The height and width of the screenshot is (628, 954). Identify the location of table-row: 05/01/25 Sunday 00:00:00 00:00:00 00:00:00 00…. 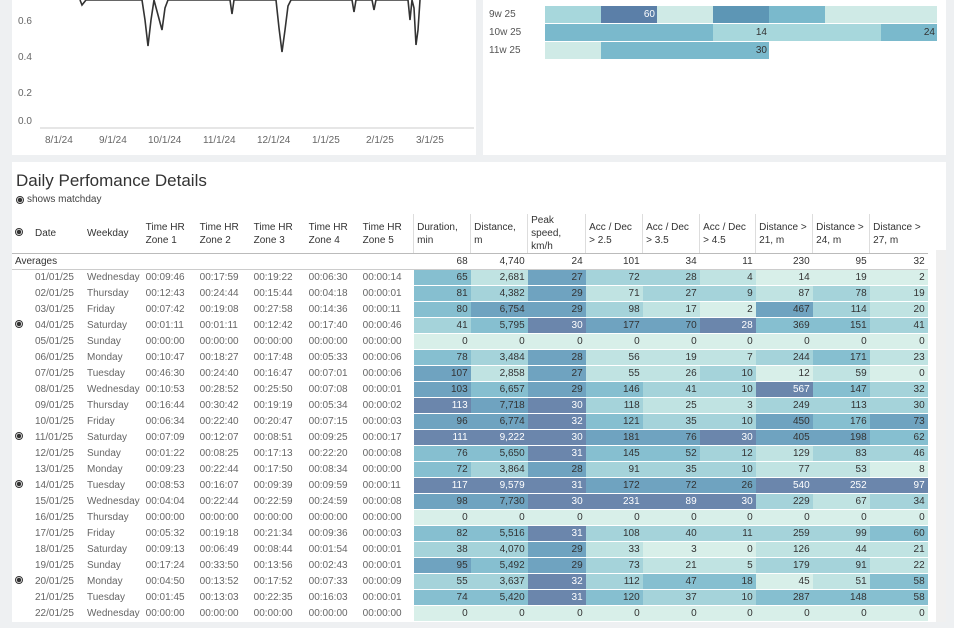
(470, 341).